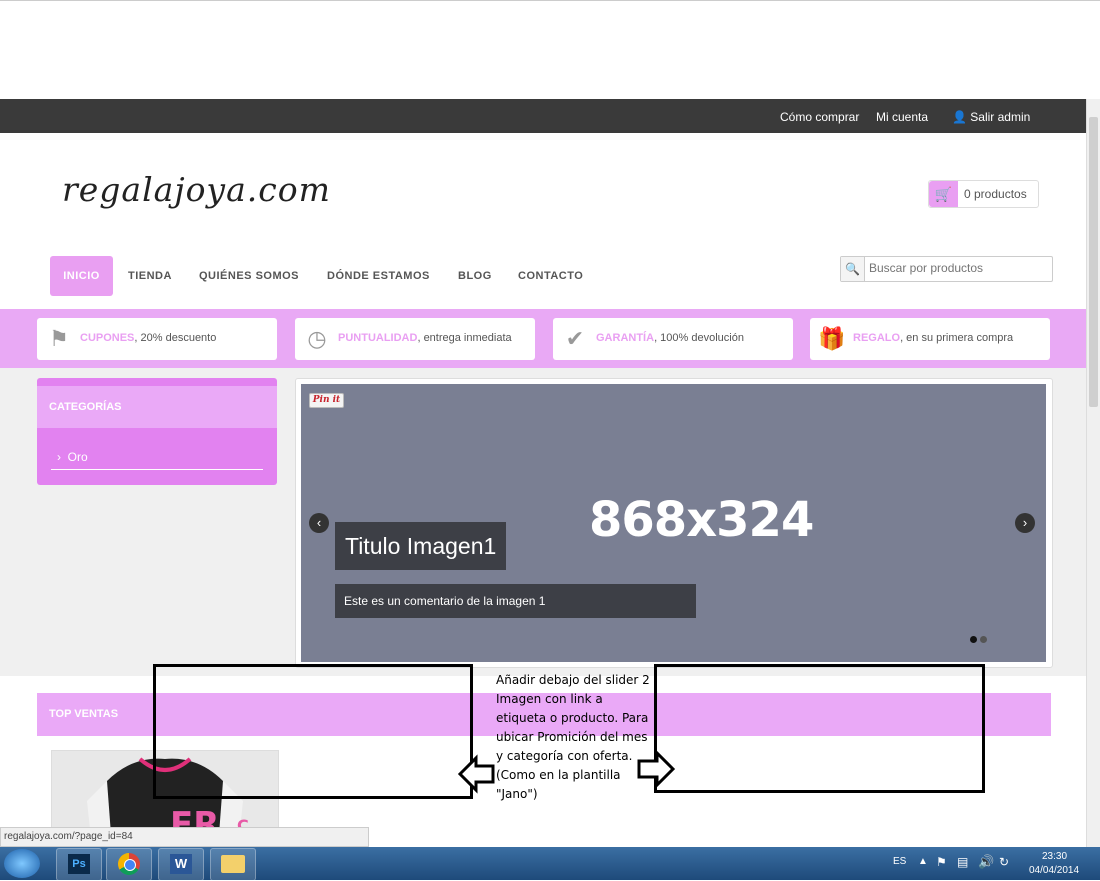 The image size is (1100, 881). I want to click on category-item-oro: › Oro, so click(72, 457).